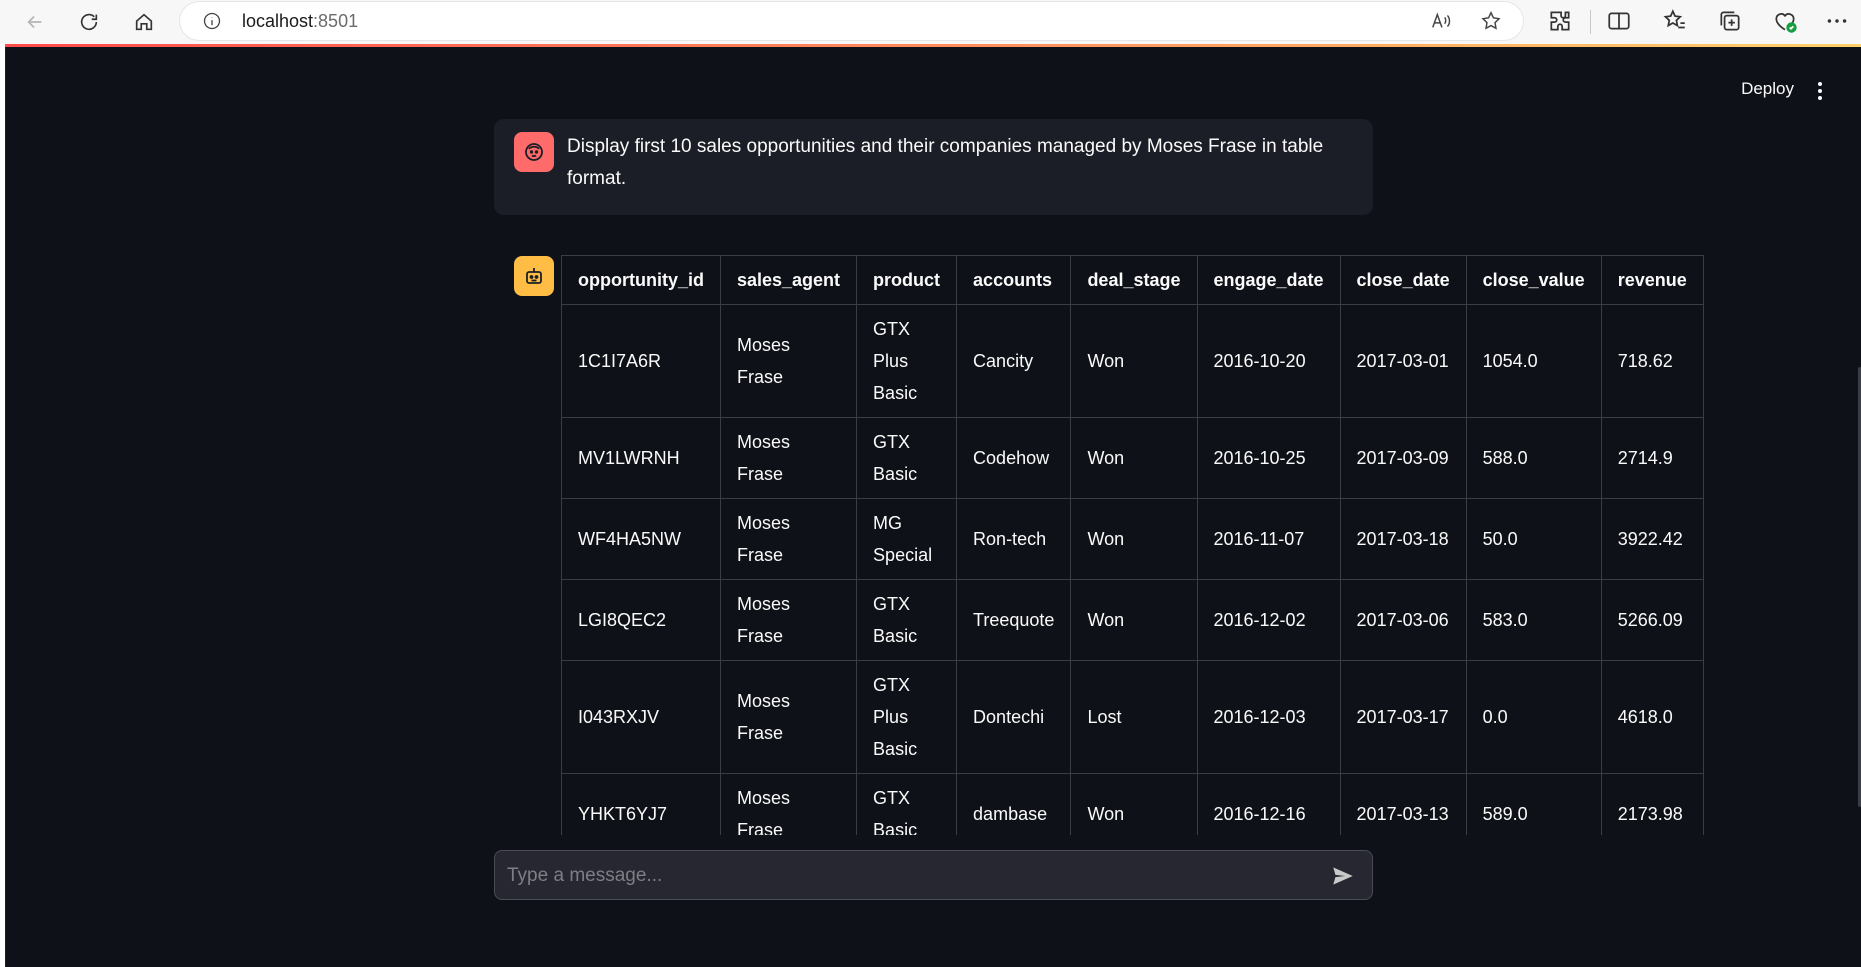 The image size is (1861, 967). I want to click on deploy-button: Deploy, so click(1767, 89).